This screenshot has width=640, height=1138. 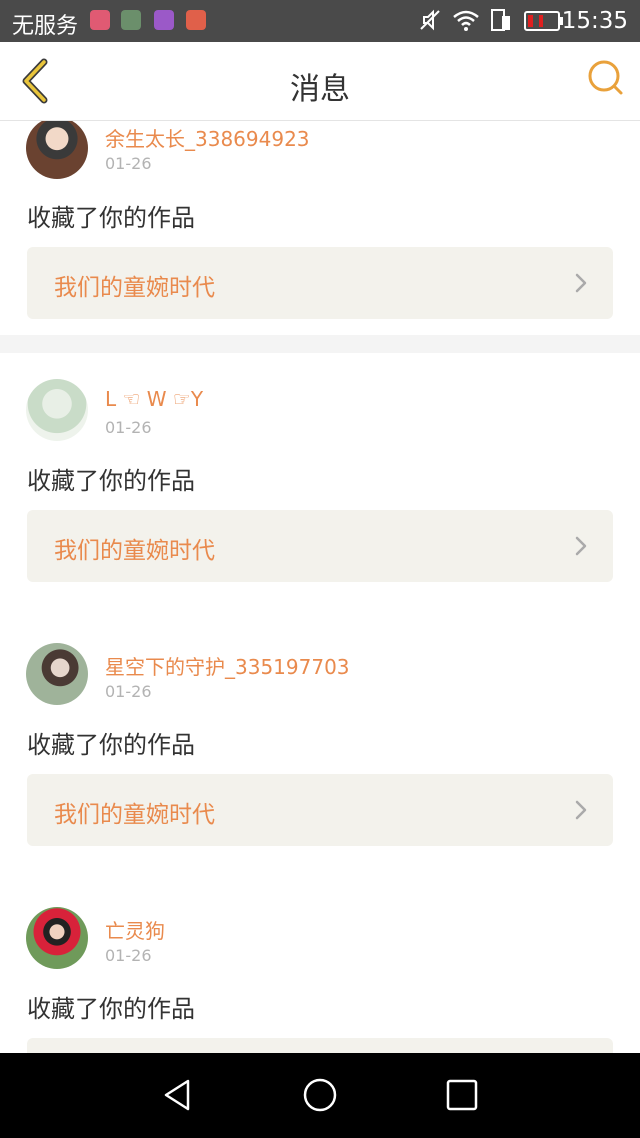 I want to click on recents-nav-icon, so click(x=462, y=1095).